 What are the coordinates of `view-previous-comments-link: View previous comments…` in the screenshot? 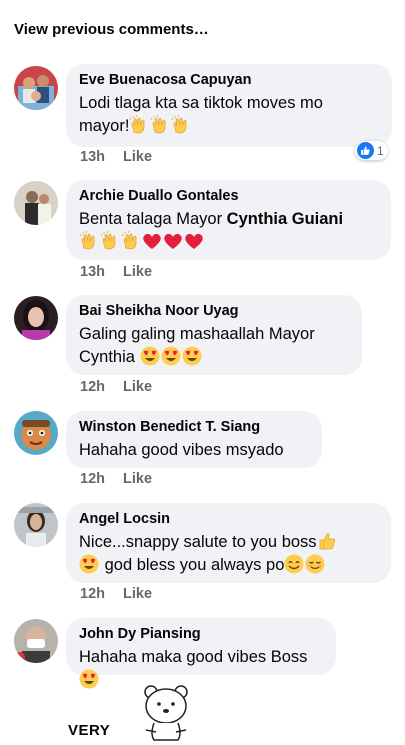 It's located at (111, 29).